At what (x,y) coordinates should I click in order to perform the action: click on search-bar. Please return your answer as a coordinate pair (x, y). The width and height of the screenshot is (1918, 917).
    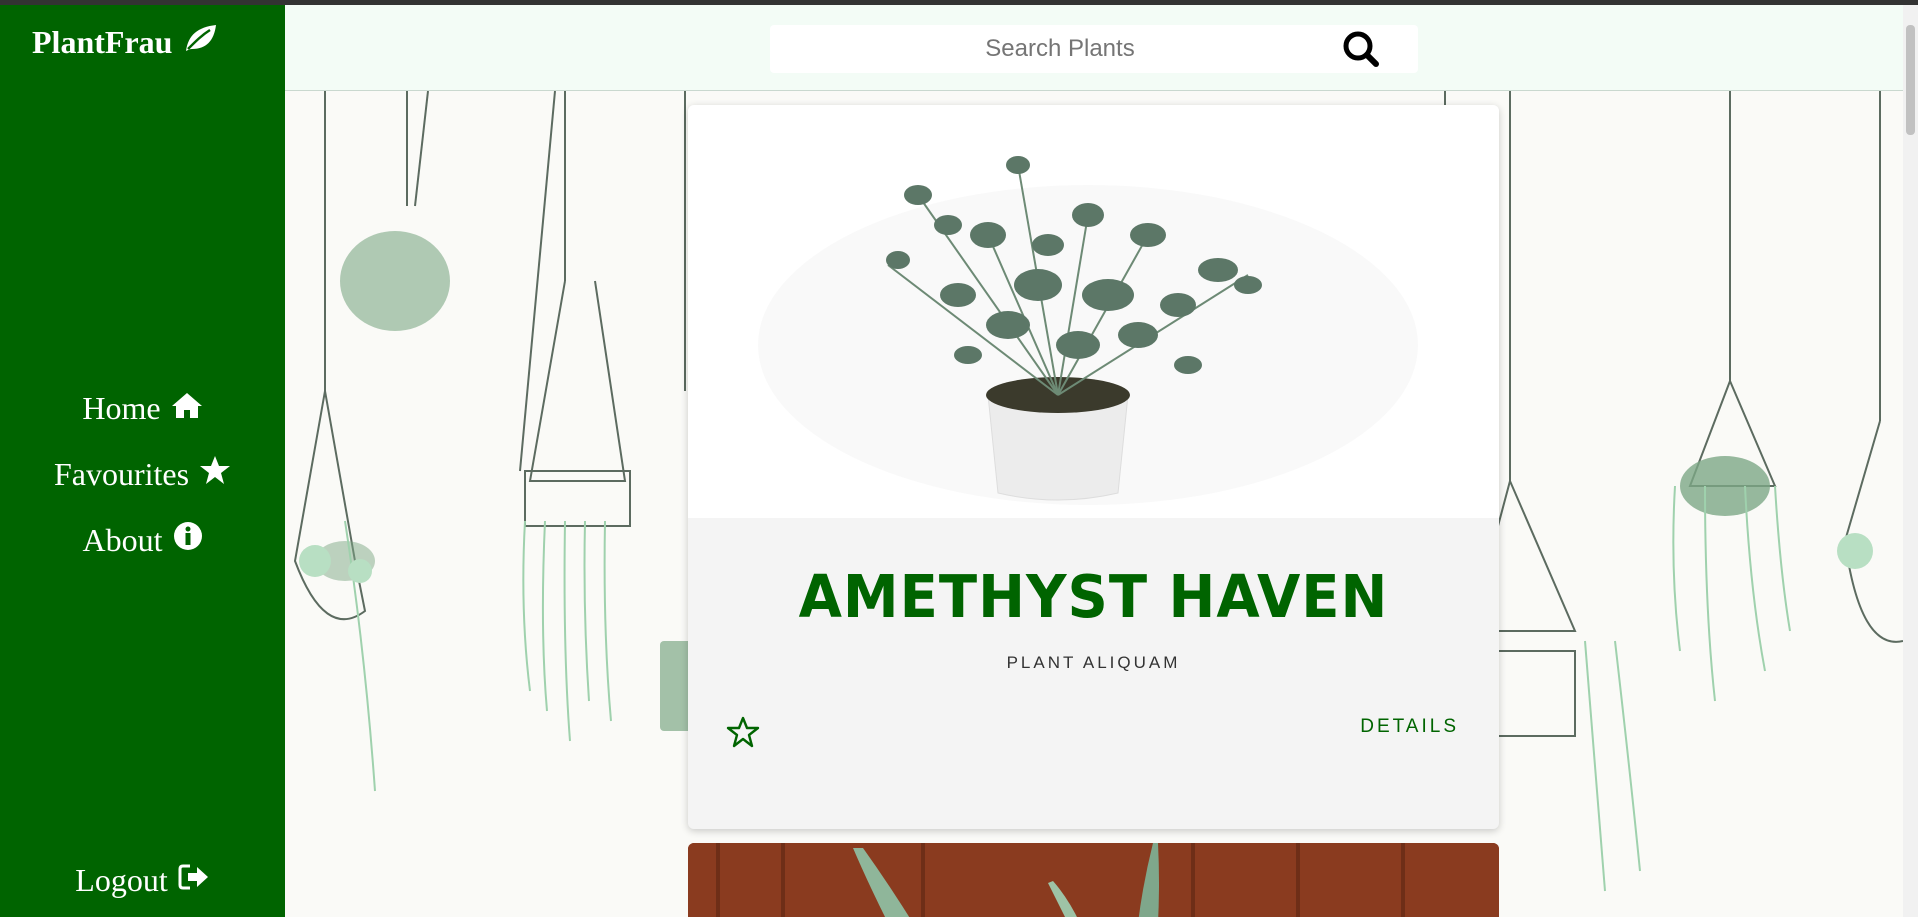
    Looking at the image, I should click on (1094, 49).